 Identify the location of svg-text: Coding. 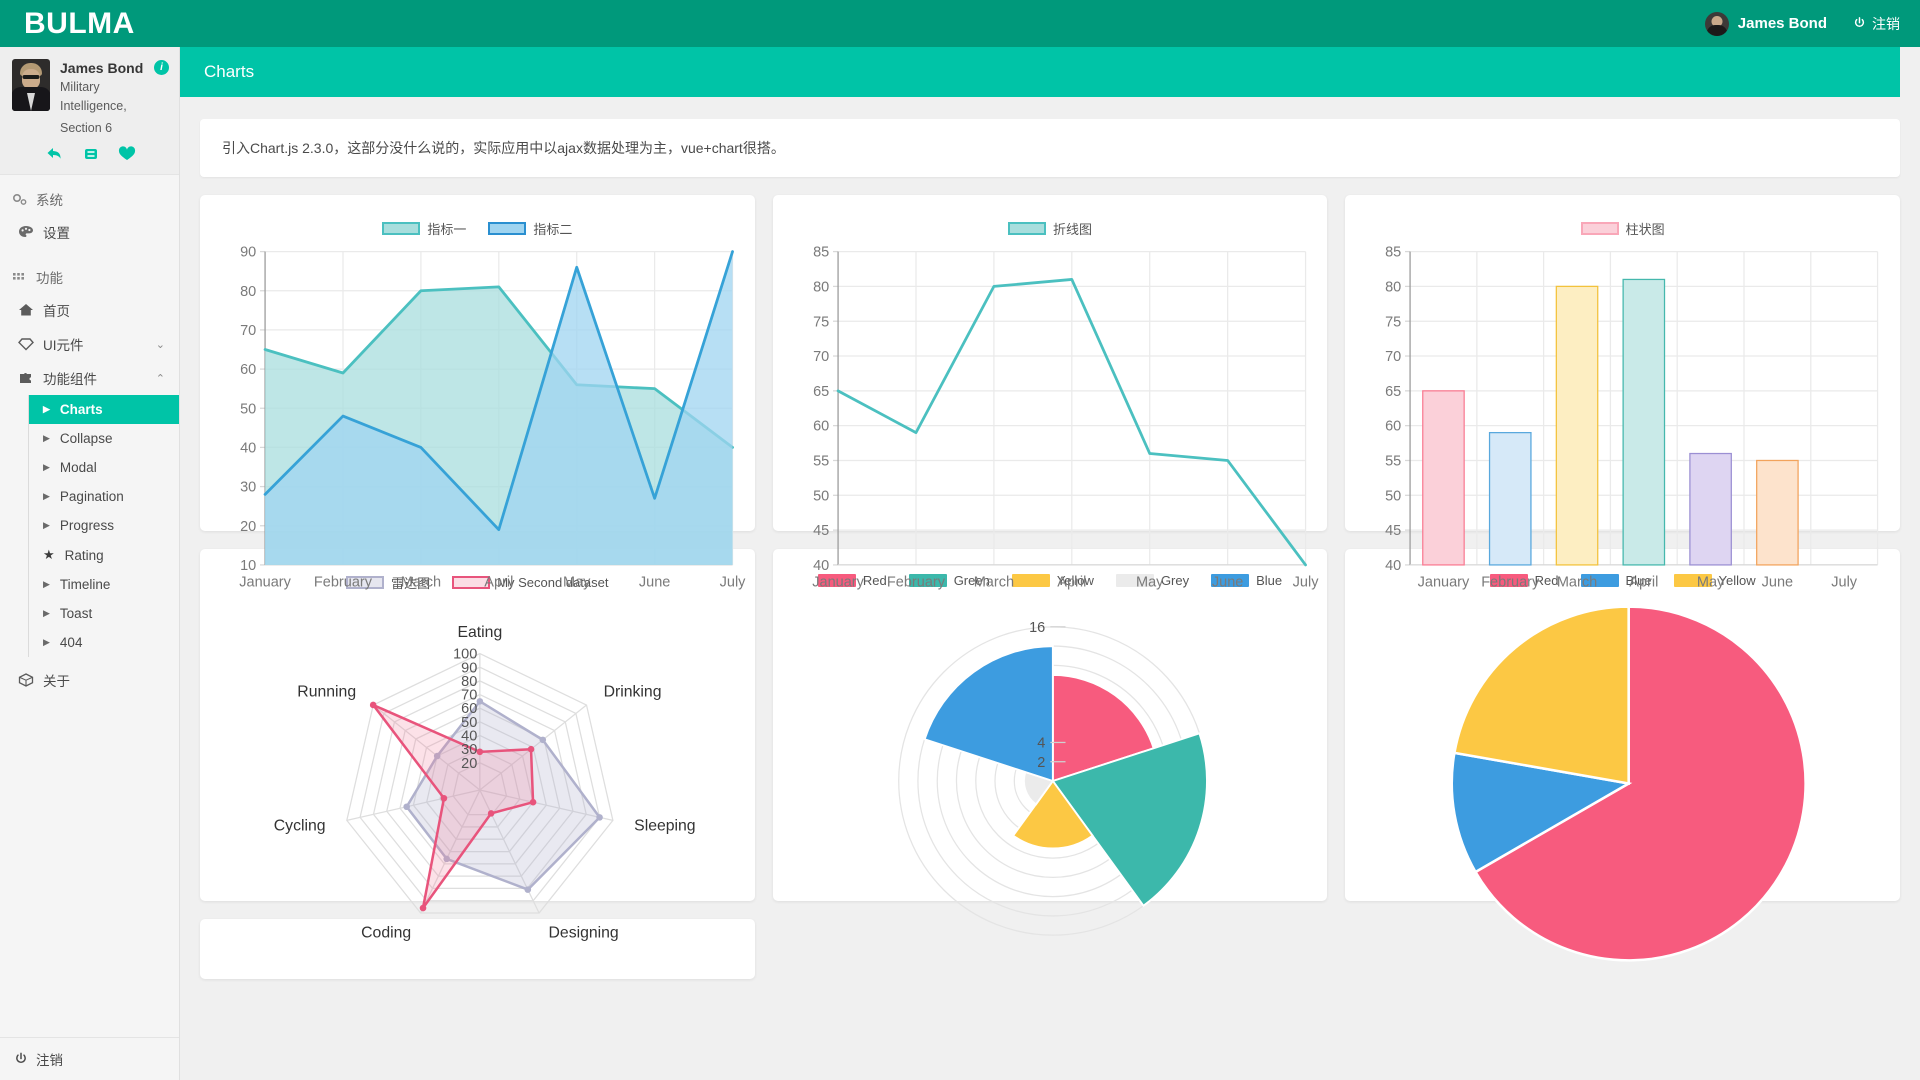
(386, 933).